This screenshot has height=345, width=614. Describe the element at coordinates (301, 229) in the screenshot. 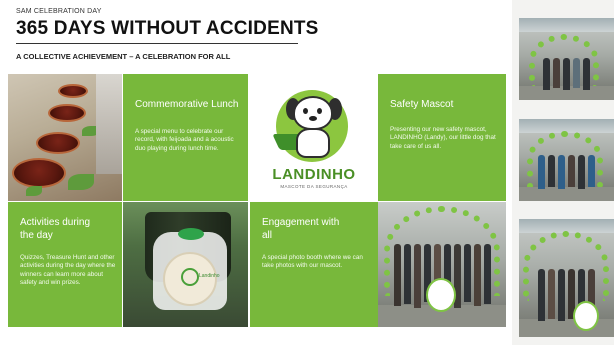

I see `engagement-title: Engagement with all` at that location.